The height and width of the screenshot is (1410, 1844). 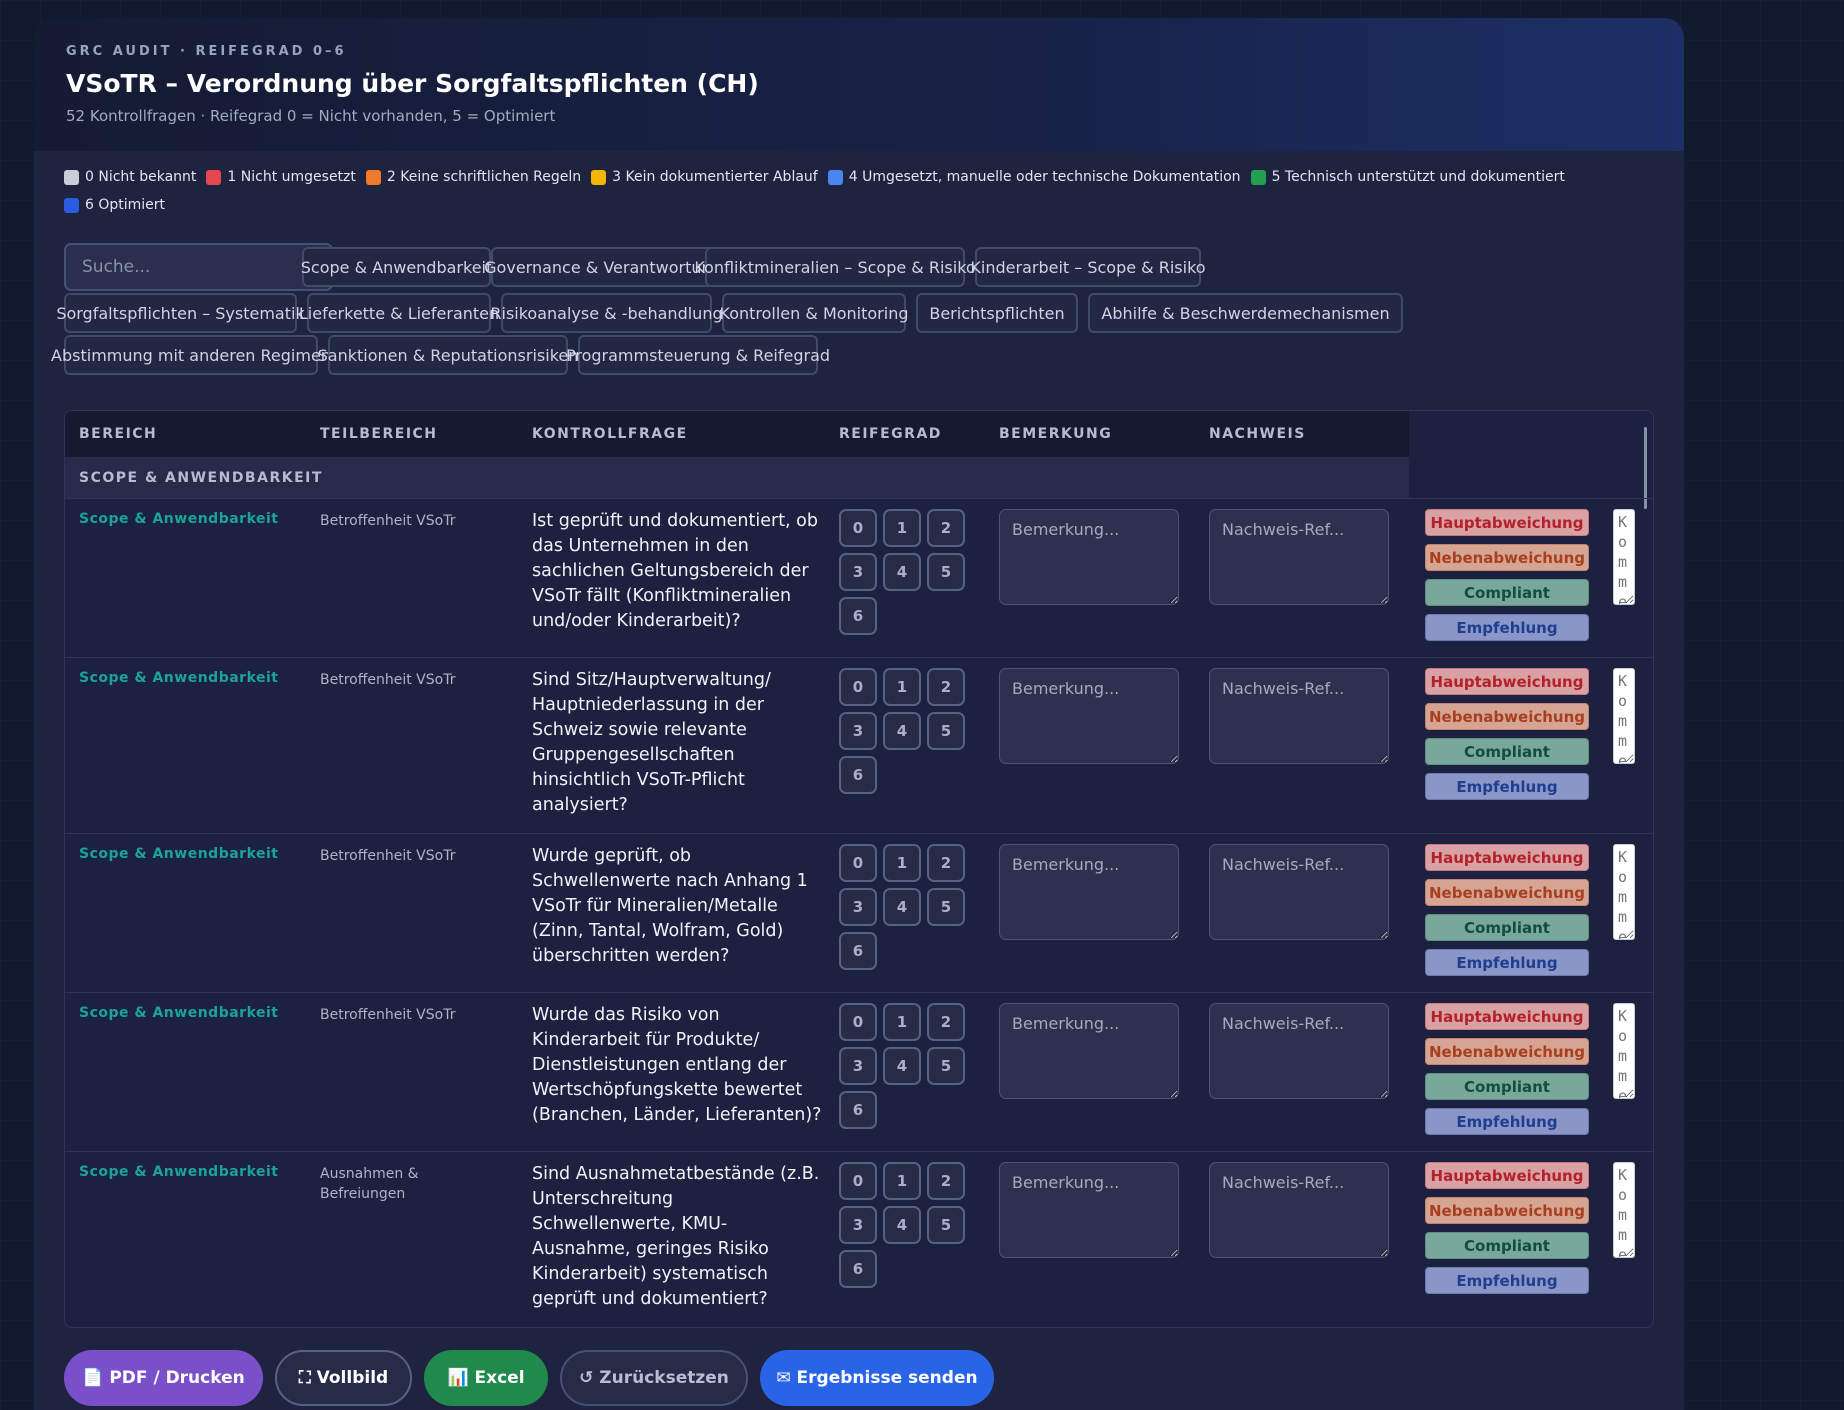 What do you see at coordinates (281, 177) in the screenshot?
I see `legend-item: 1 Nicht umgesetzt` at bounding box center [281, 177].